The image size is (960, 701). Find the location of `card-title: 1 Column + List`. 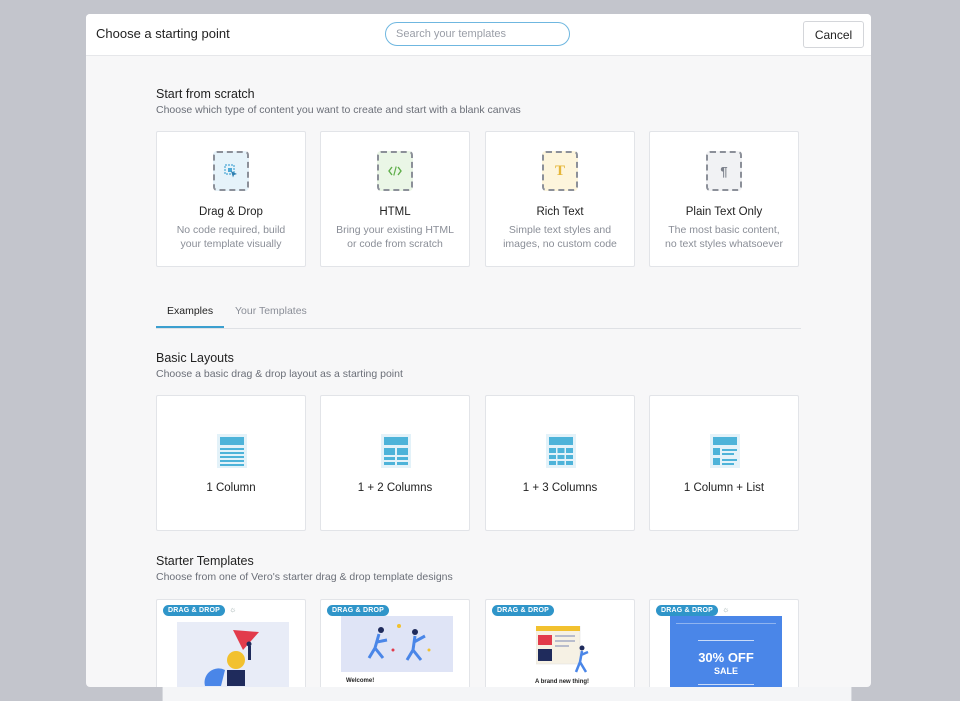

card-title: 1 Column + List is located at coordinates (724, 488).